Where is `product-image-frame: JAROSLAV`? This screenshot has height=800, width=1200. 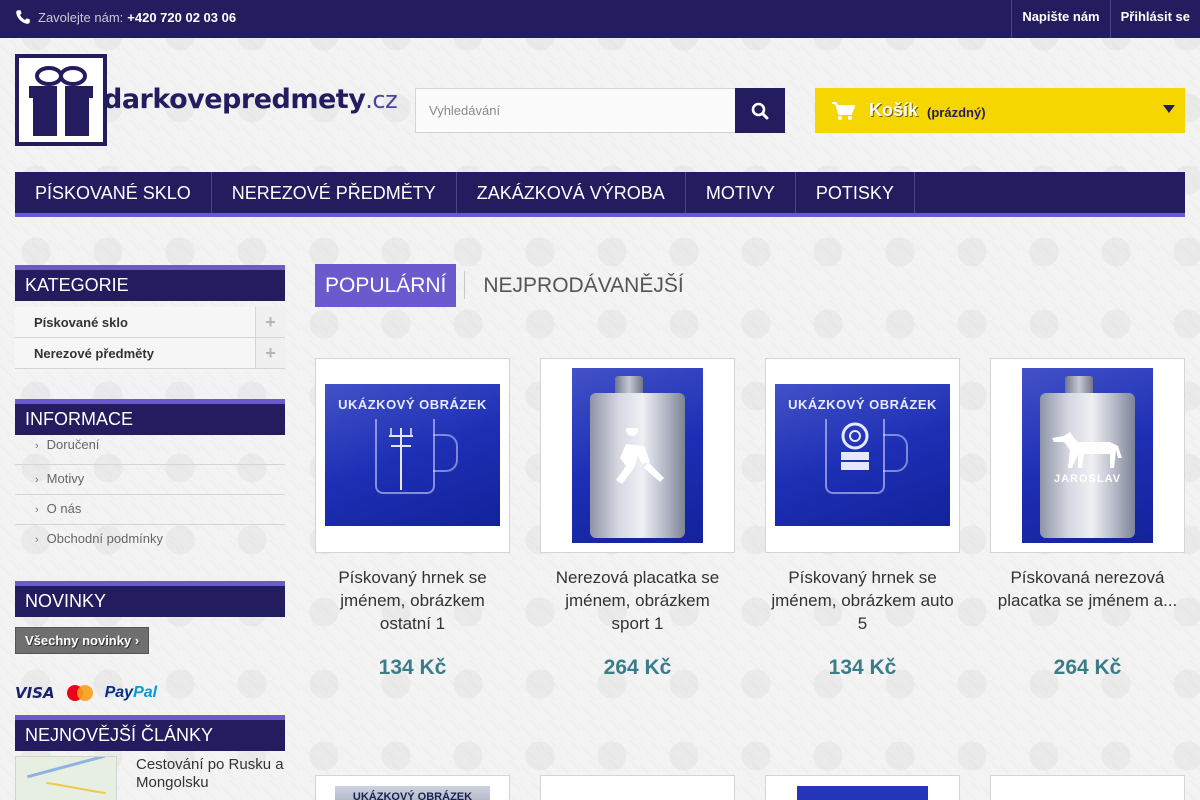
product-image-frame: JAROSLAV is located at coordinates (1087, 455).